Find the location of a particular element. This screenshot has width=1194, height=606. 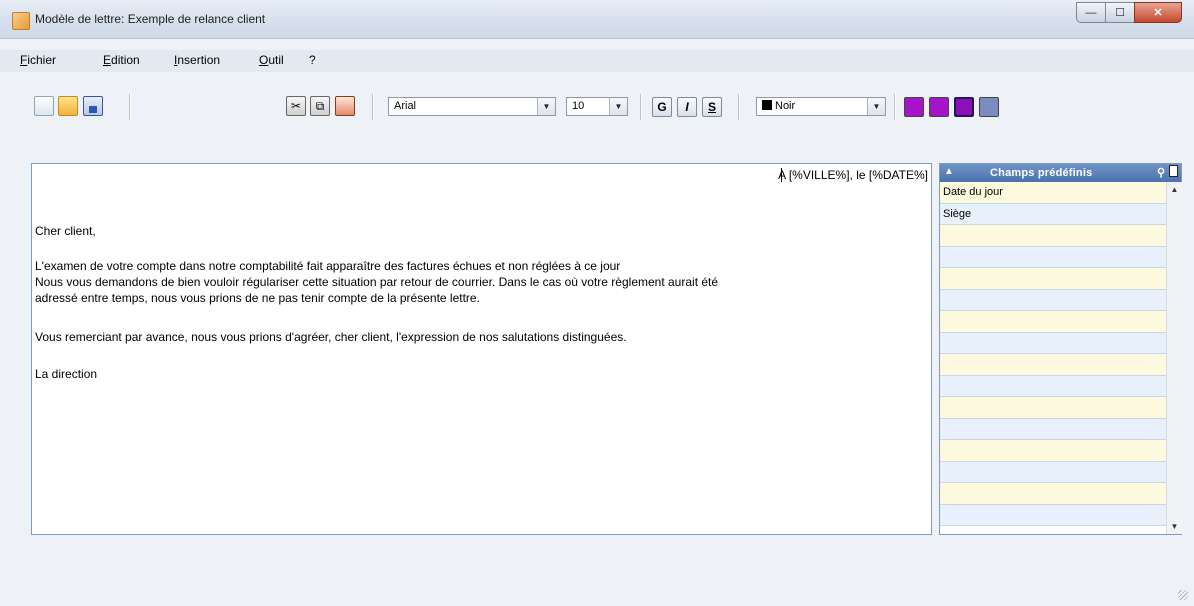

menu-insertion: Insertion is located at coordinates (197, 60).